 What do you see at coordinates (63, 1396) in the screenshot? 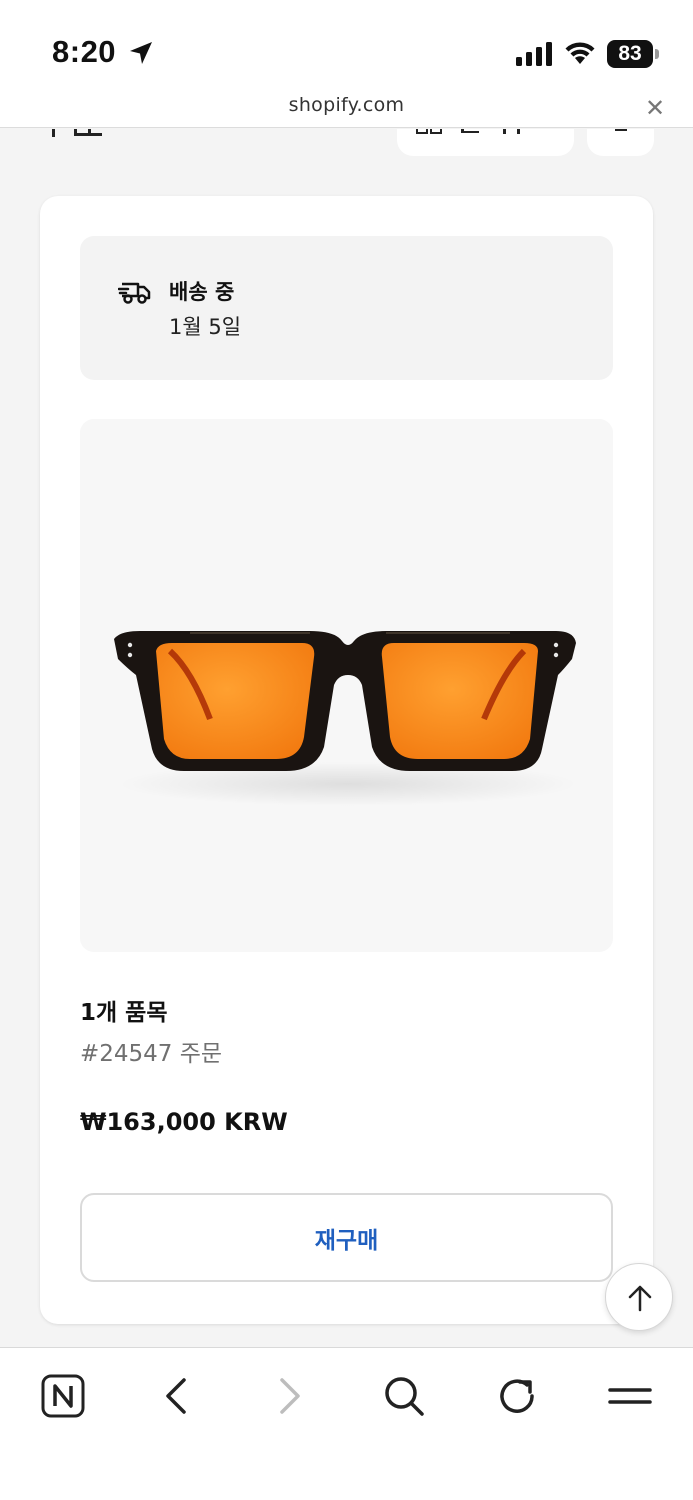
I see `naver-home-icon` at bounding box center [63, 1396].